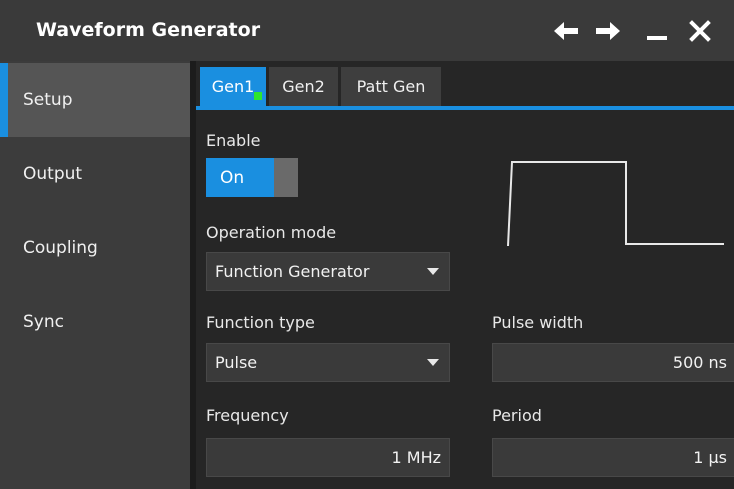  What do you see at coordinates (286, 177) in the screenshot?
I see `toggle-knob` at bounding box center [286, 177].